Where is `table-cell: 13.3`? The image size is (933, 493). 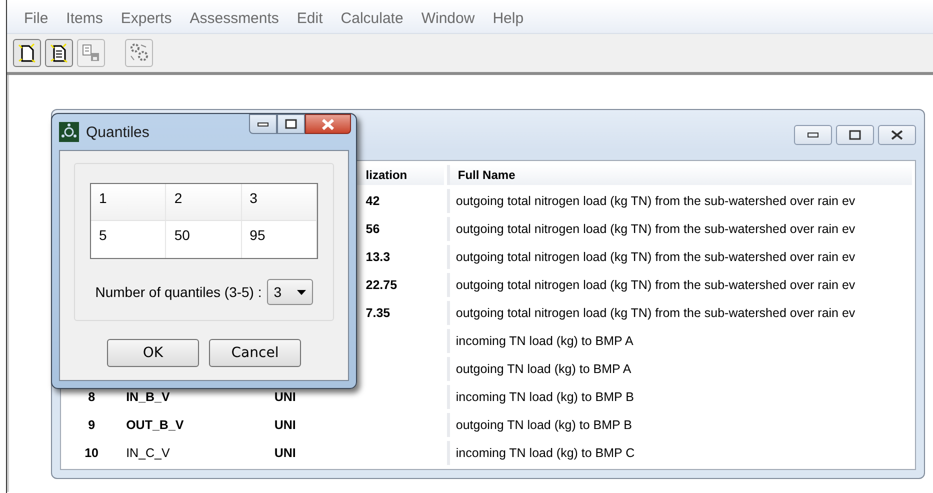 table-cell: 13.3 is located at coordinates (378, 257).